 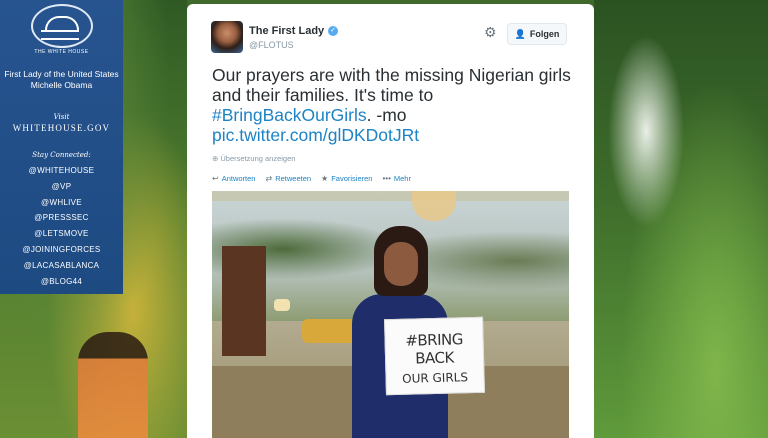 I want to click on verified-badge-icon: ✓, so click(x=333, y=31).